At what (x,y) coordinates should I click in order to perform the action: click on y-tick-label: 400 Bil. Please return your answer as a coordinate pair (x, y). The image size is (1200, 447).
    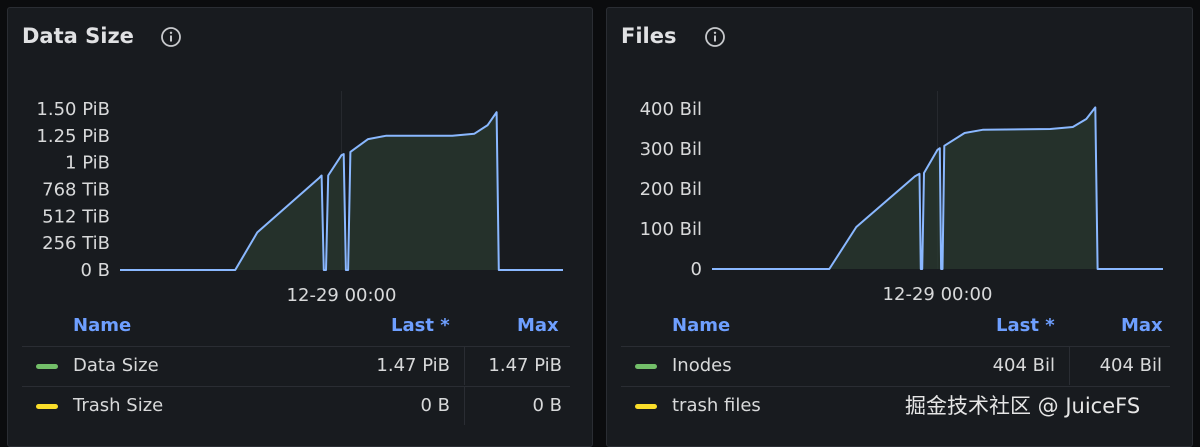
    Looking at the image, I should click on (671, 109).